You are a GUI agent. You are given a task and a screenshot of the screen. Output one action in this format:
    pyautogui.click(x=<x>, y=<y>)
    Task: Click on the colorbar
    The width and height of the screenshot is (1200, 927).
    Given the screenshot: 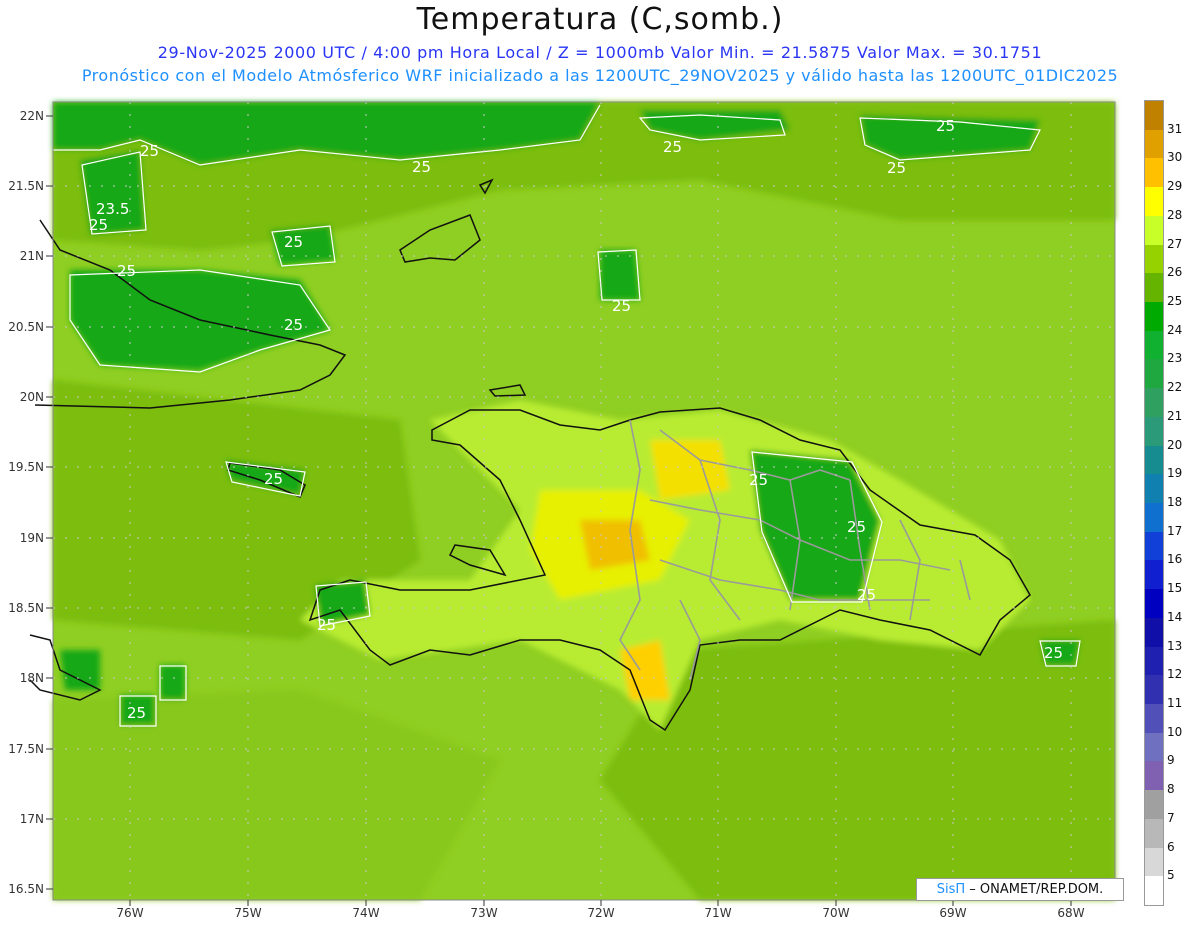 What is the action you would take?
    pyautogui.click(x=1154, y=503)
    